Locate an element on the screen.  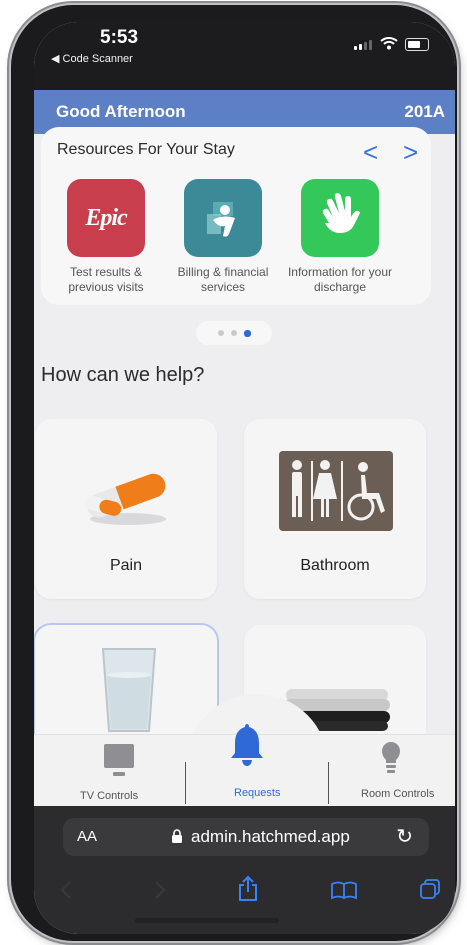
room-number: 201A is located at coordinates (424, 111).